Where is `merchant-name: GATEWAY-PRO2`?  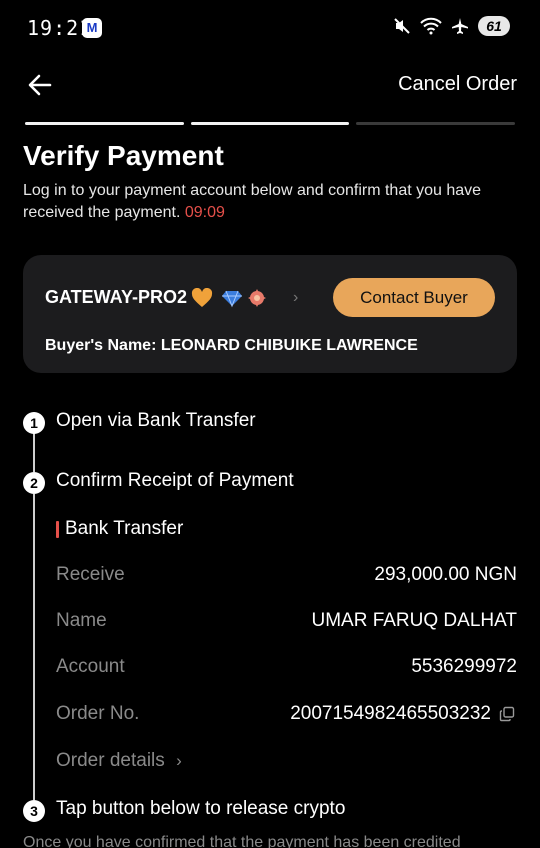 merchant-name: GATEWAY-PRO2 is located at coordinates (116, 297).